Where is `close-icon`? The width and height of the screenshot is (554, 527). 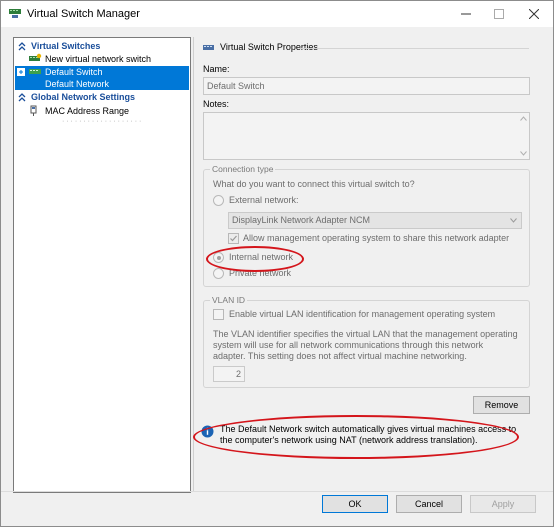 close-icon is located at coordinates (534, 14).